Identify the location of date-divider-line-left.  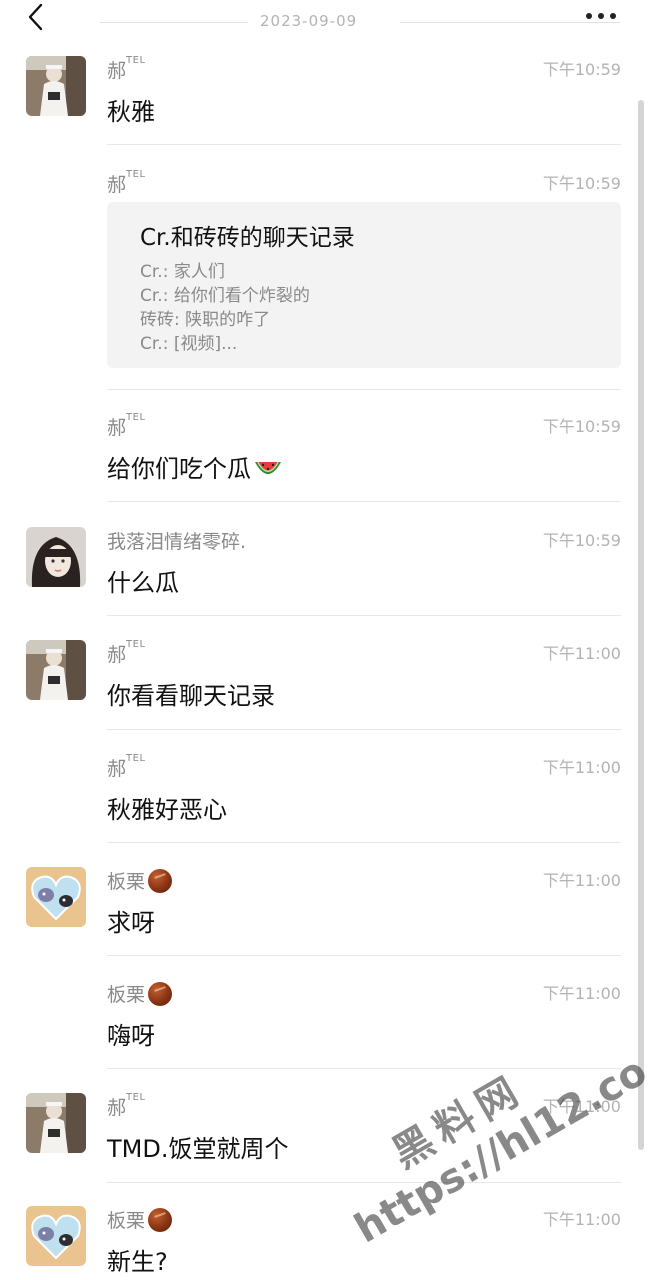
(174, 22).